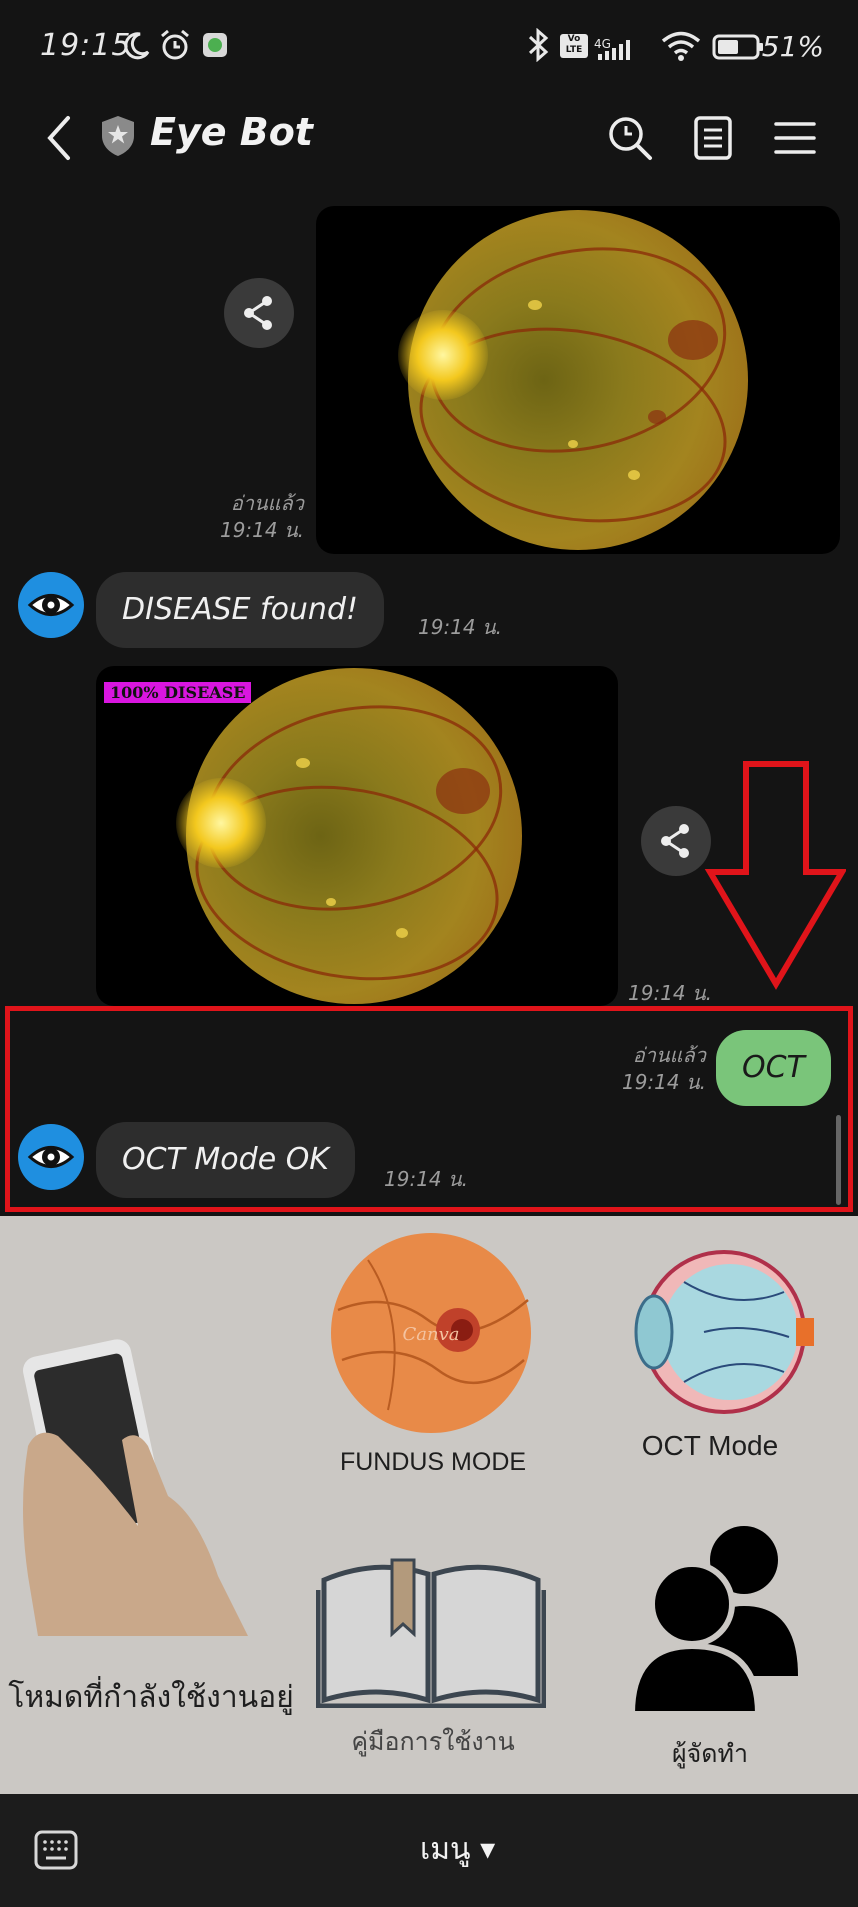 The width and height of the screenshot is (858, 1907). I want to click on oct-mode-button: OCT Mode, so click(724, 1361).